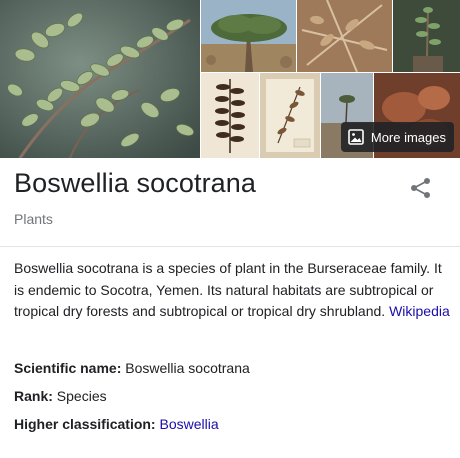 The width and height of the screenshot is (460, 458). I want to click on leaf-closeup-image, so click(344, 36).